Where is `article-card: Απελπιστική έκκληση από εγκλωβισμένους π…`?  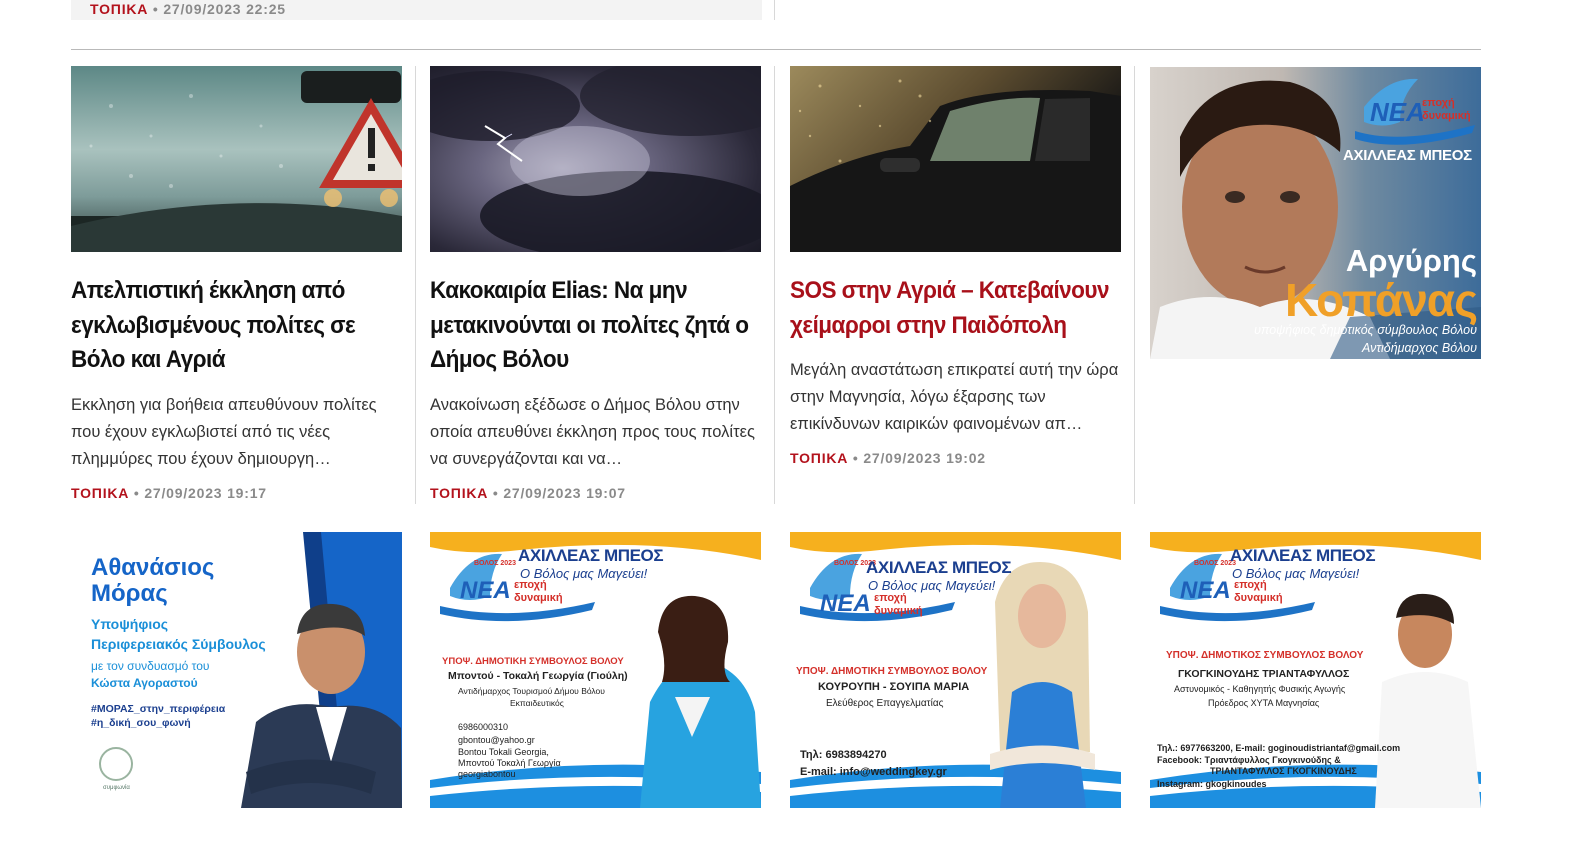
article-card: Απελπιστική έκκληση από εγκλωβισμένους π… is located at coordinates (236, 283).